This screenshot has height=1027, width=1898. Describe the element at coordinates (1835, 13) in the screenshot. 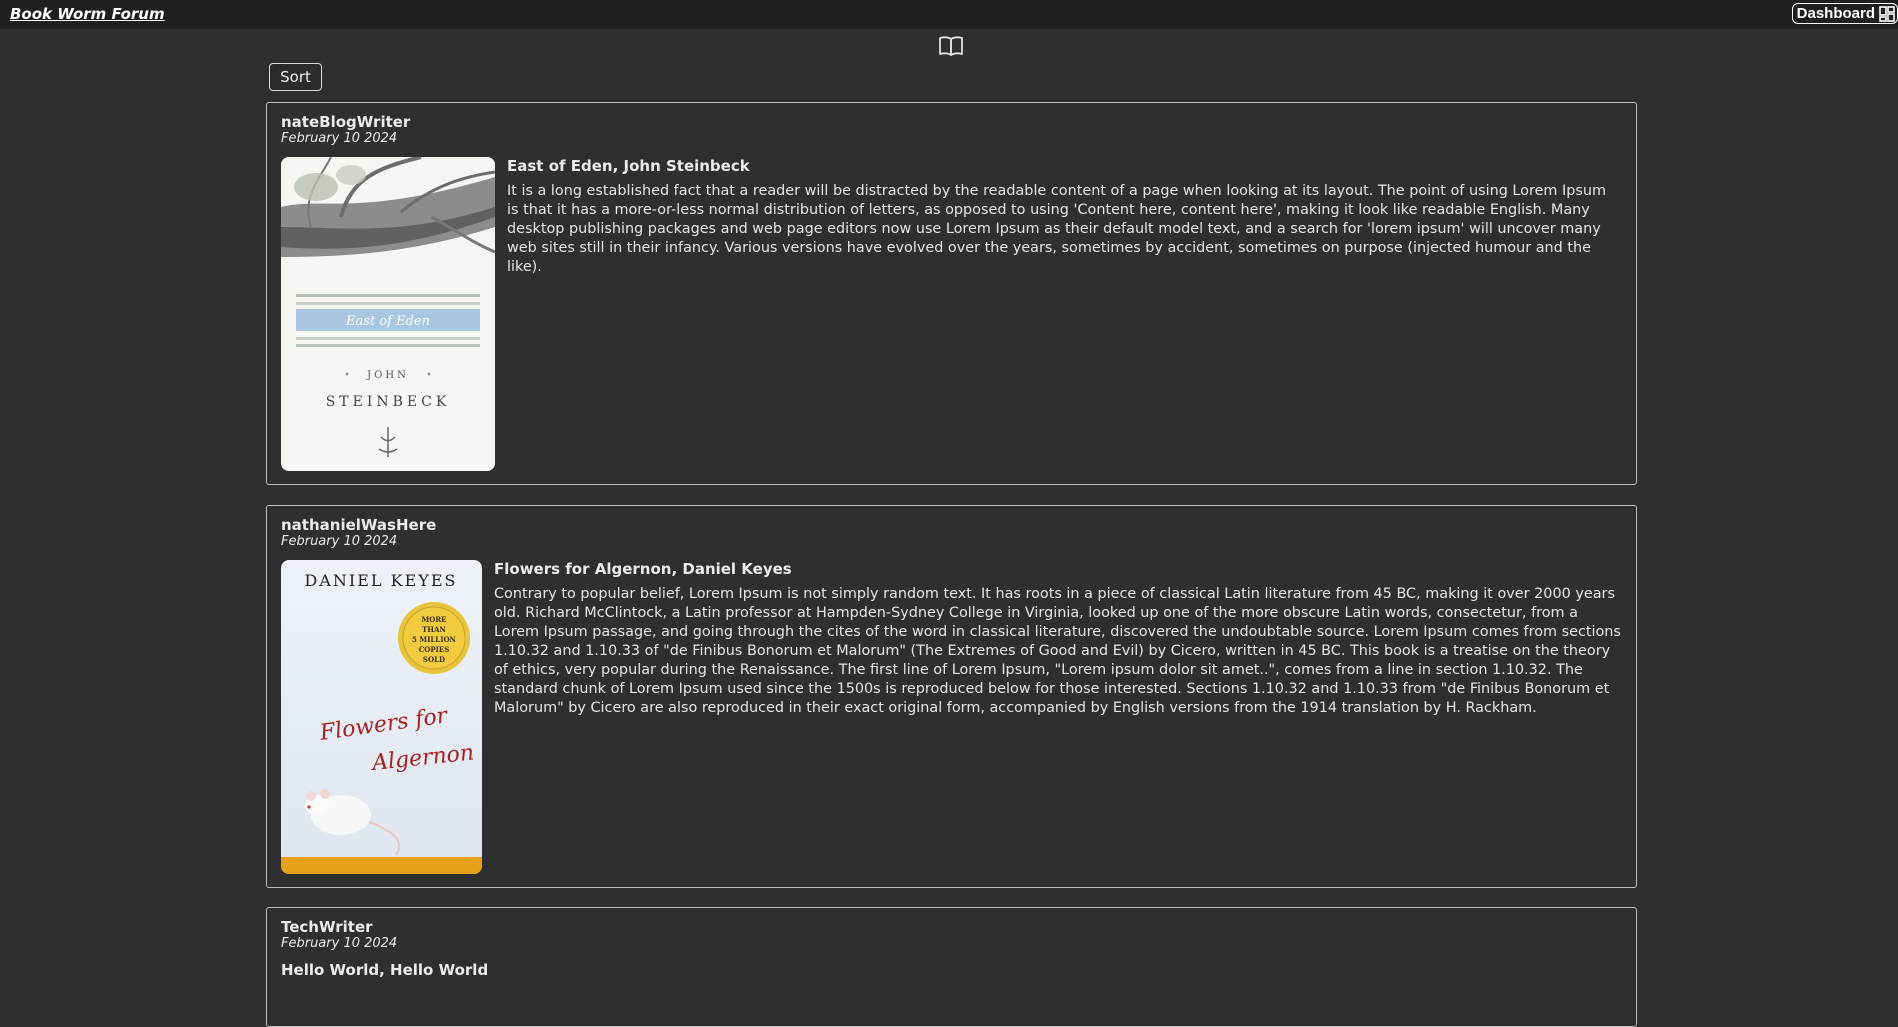

I see `dashboard-label: Dashboard` at that location.